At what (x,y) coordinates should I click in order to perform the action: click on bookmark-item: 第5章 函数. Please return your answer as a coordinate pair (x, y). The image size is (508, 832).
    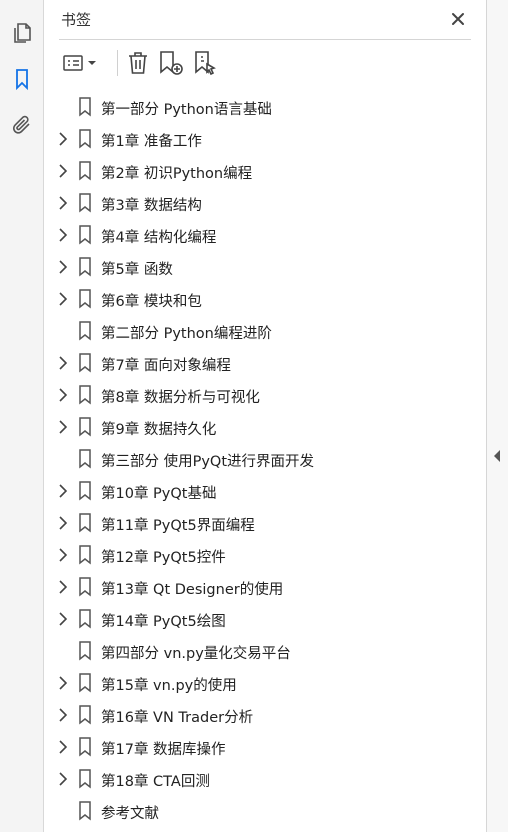
    Looking at the image, I should click on (265, 267).